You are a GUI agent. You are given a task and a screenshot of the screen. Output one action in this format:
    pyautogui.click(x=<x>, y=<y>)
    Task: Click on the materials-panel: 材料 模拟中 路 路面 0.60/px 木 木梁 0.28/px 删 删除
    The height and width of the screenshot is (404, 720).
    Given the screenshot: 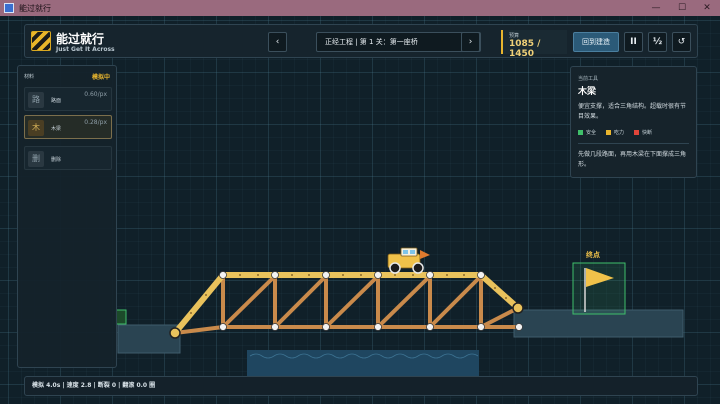 What is the action you would take?
    pyautogui.click(x=67, y=216)
    